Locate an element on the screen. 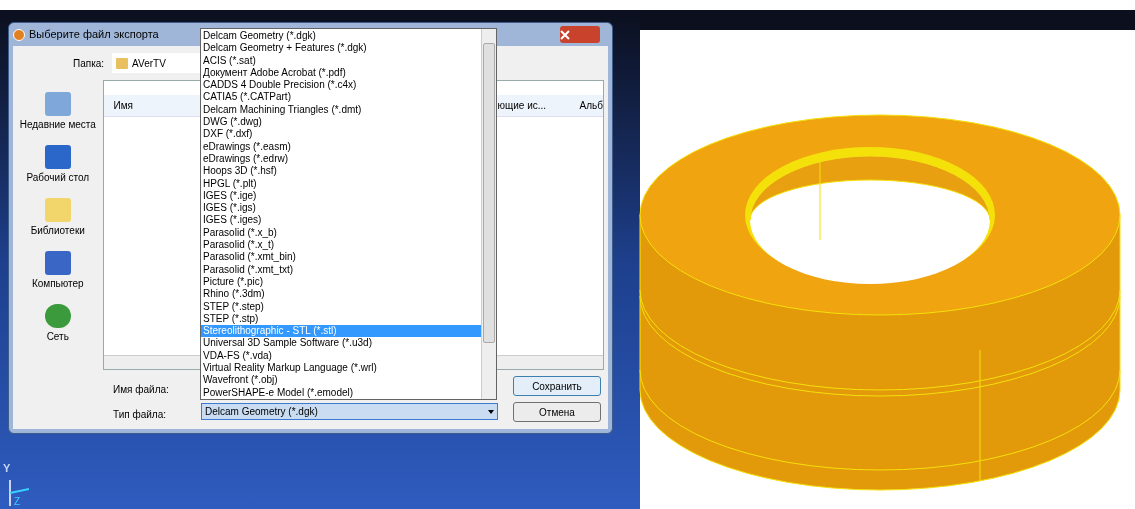 Image resolution: width=1135 pixels, height=509 pixels. axis-label: Y is located at coordinates (7, 468).